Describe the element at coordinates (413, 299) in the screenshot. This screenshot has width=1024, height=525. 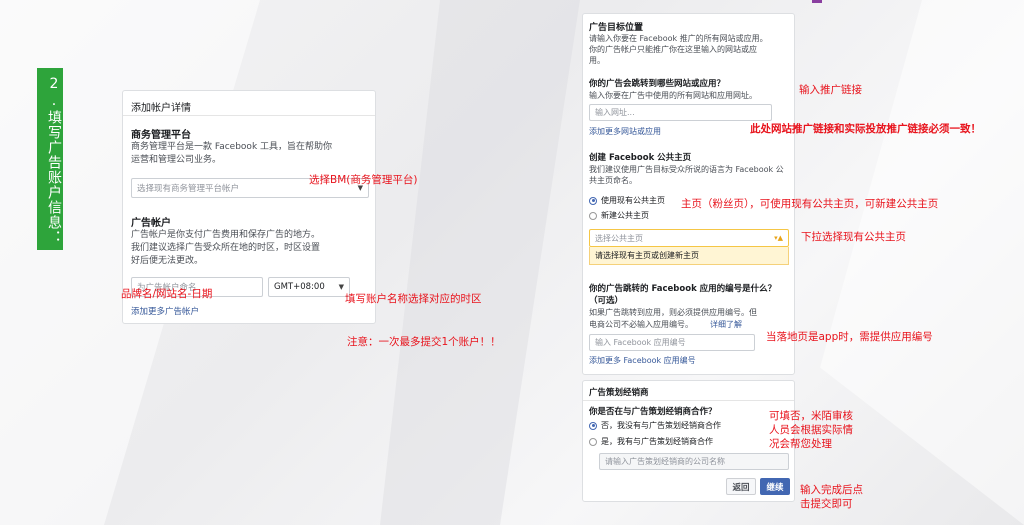
I see `annotation-name-timezone: 填写账户名称选择对应的时区` at that location.